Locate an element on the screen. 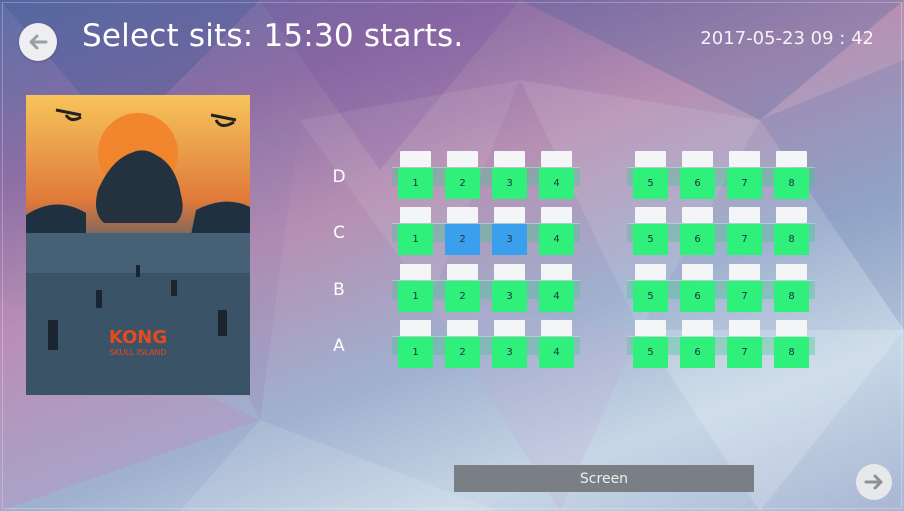 The width and height of the screenshot is (904, 511). seat-d8: 8 is located at coordinates (791, 175).